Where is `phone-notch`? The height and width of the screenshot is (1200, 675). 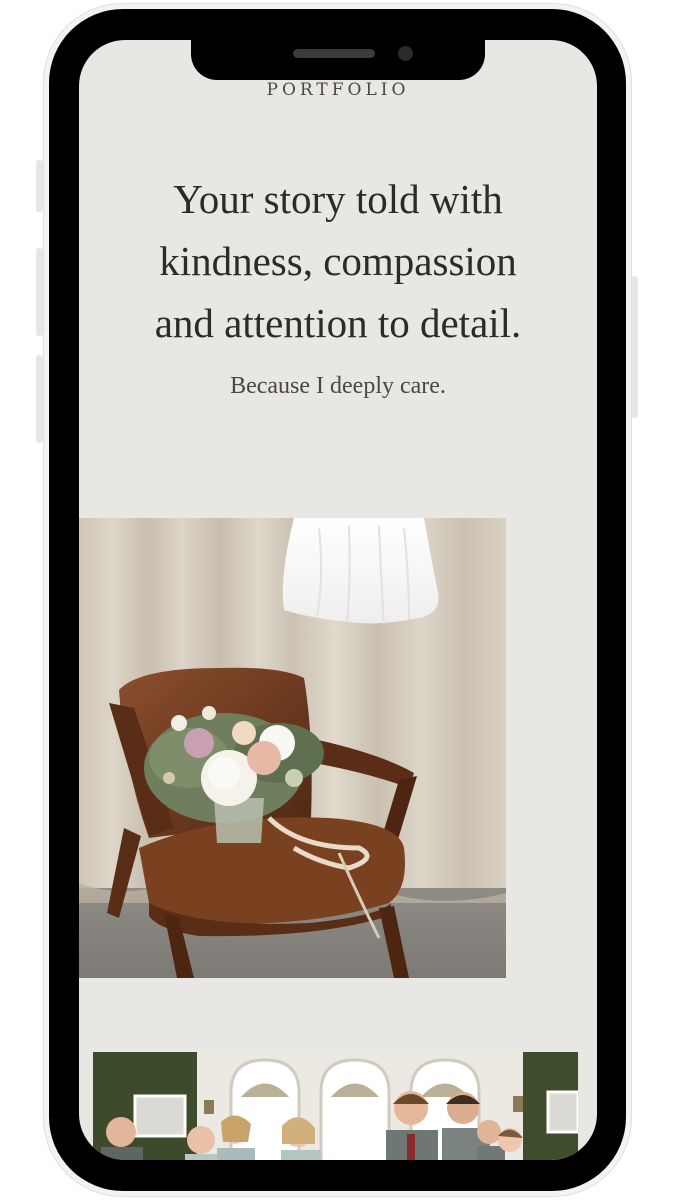
phone-notch is located at coordinates (338, 60).